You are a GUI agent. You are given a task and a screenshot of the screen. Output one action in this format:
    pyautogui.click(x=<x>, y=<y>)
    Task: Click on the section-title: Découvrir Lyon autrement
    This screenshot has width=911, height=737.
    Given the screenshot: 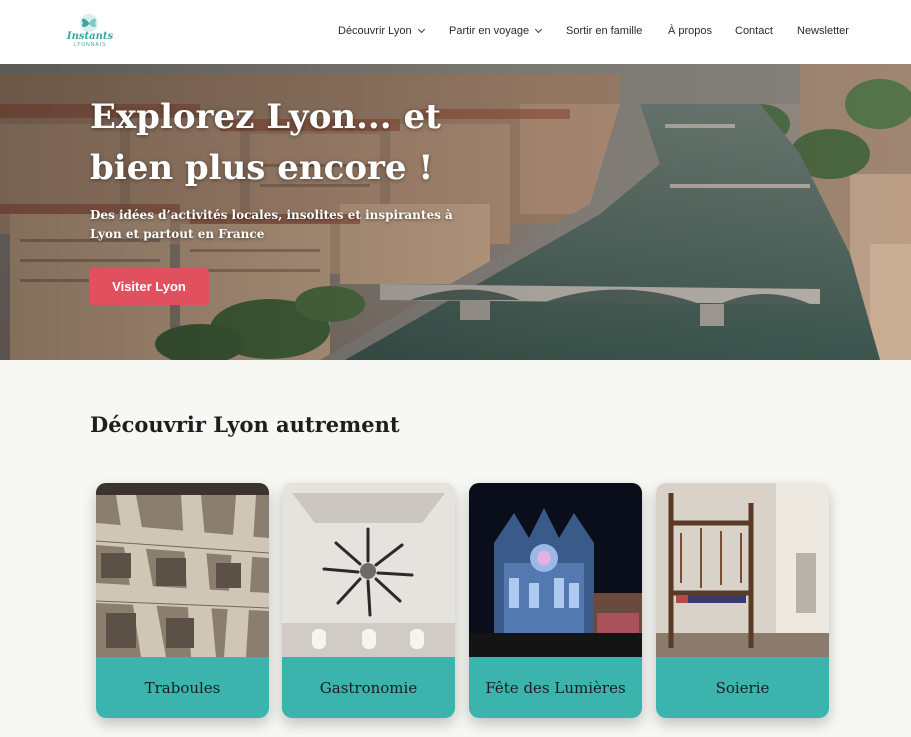 What is the action you would take?
    pyautogui.click(x=245, y=424)
    